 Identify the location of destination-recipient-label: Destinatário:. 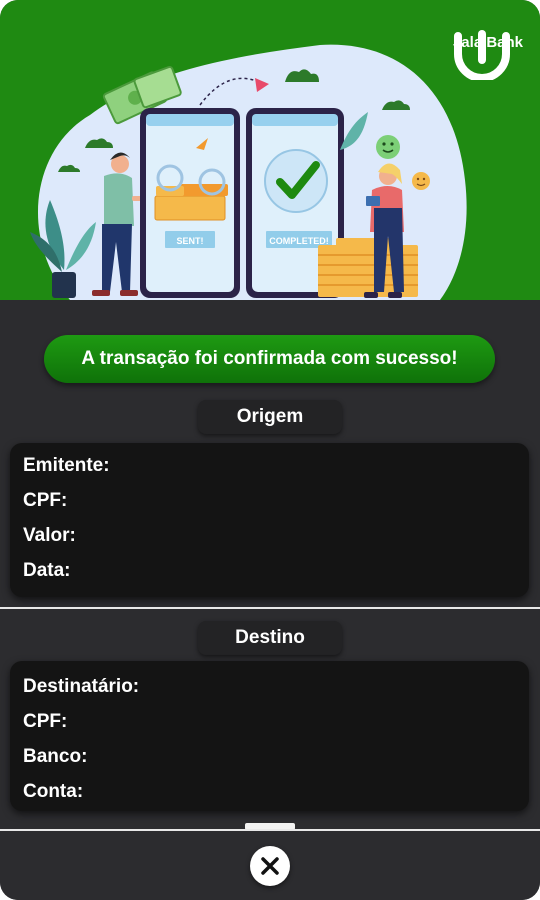
(81, 686).